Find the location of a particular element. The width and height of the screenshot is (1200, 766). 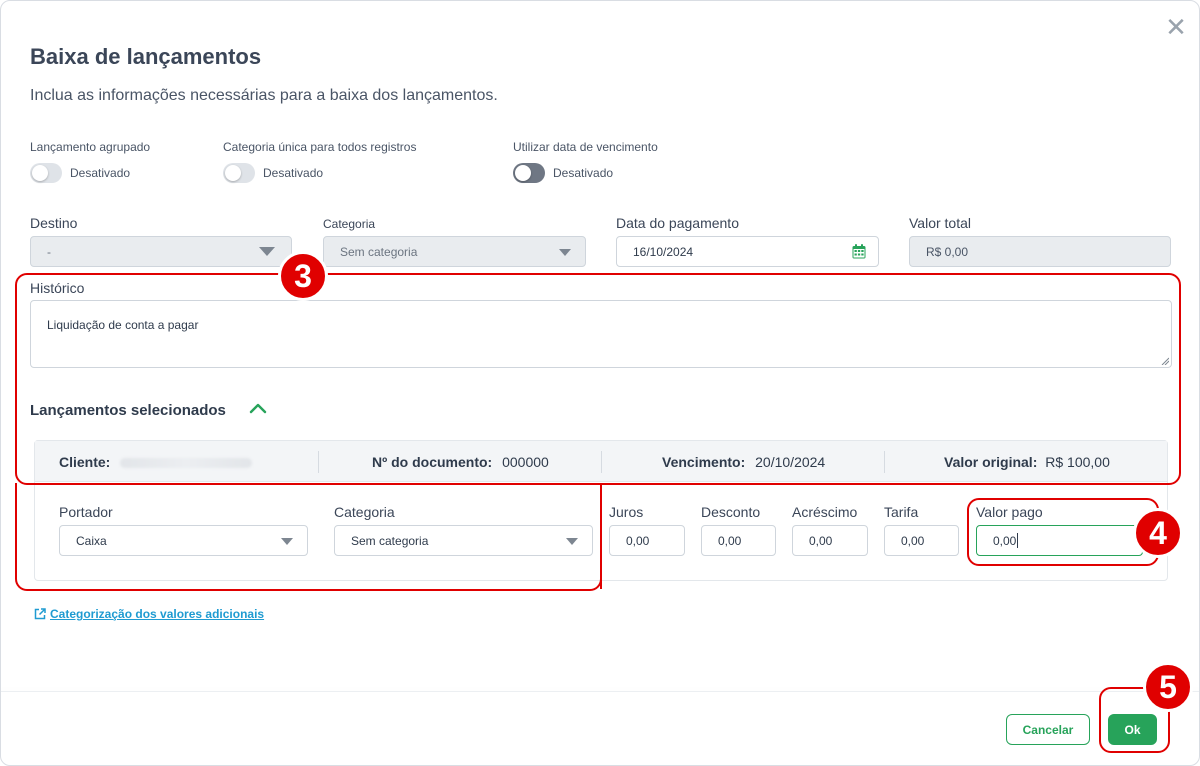

toggle-lancamento-agrupado: Lançamento agrupado Desativado is located at coordinates (90, 161).